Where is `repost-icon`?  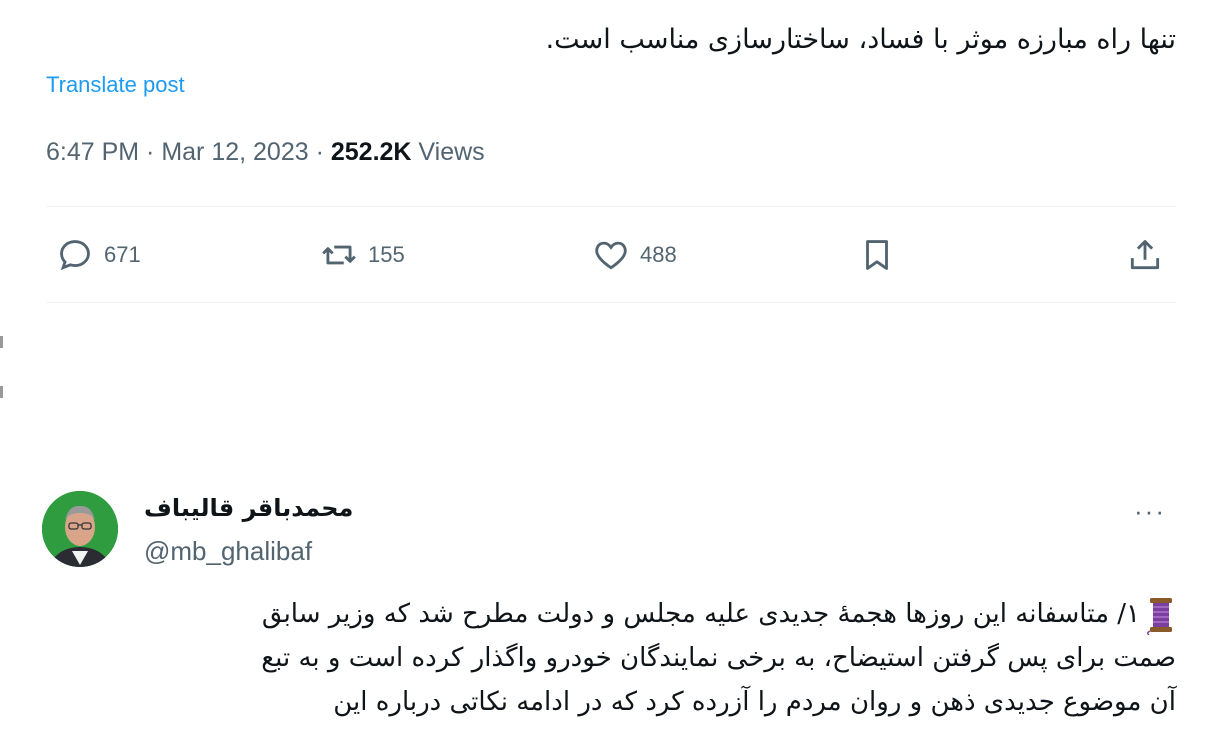
repost-icon is located at coordinates (339, 255).